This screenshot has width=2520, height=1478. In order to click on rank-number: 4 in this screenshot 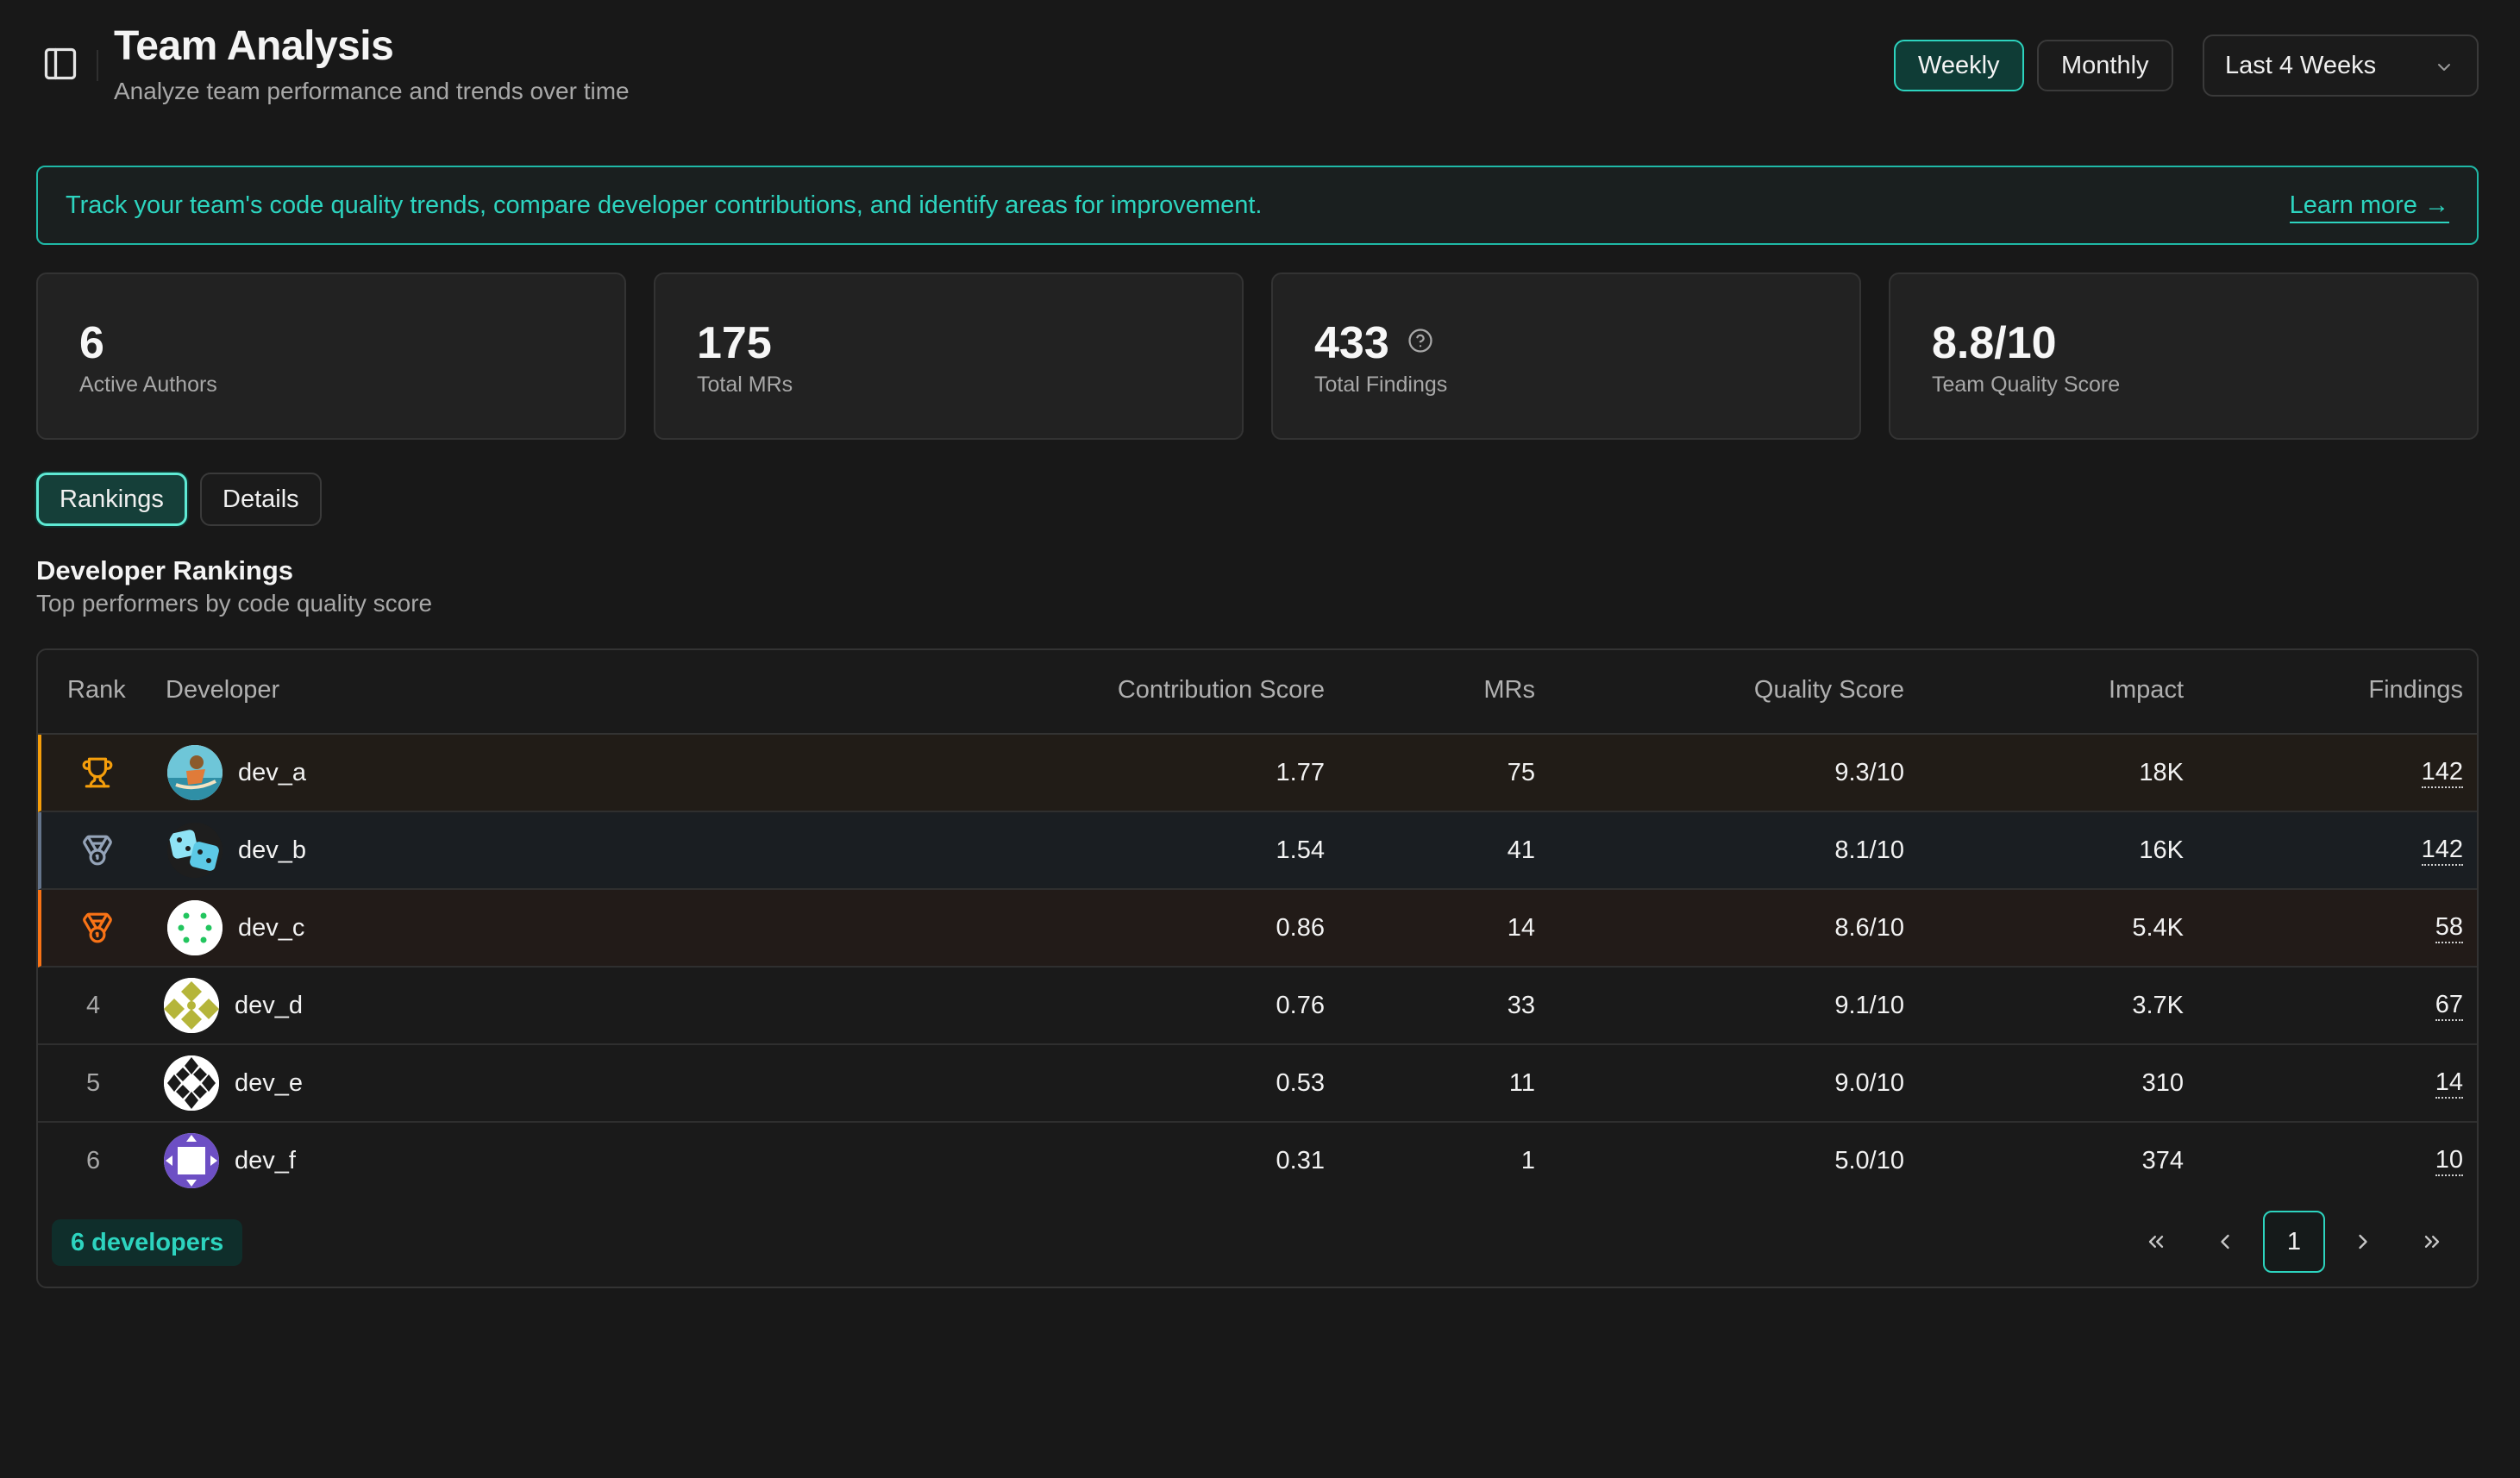, I will do `click(94, 1005)`.